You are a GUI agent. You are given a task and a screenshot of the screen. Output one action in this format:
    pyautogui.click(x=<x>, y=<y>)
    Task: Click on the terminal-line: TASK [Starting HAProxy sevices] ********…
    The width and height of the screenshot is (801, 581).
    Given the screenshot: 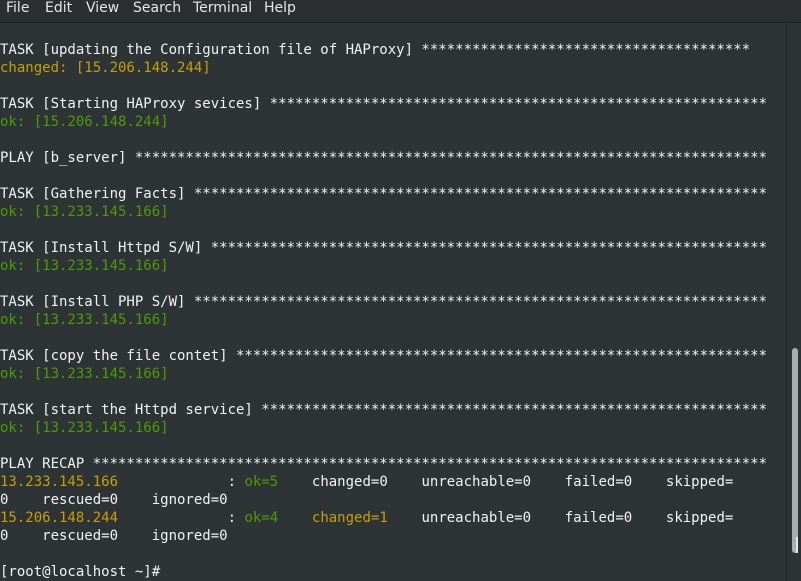 What is the action you would take?
    pyautogui.click(x=383, y=104)
    